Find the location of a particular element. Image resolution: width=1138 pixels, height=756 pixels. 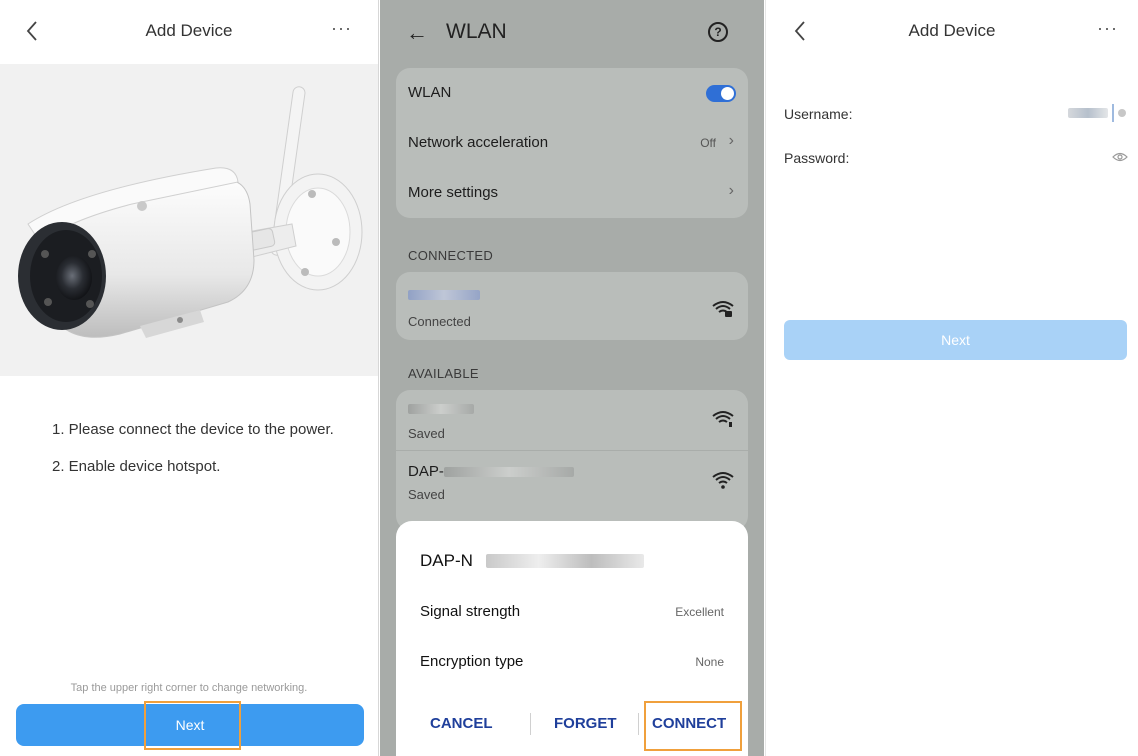

signal-strength-value: Excellent is located at coordinates (699, 612).